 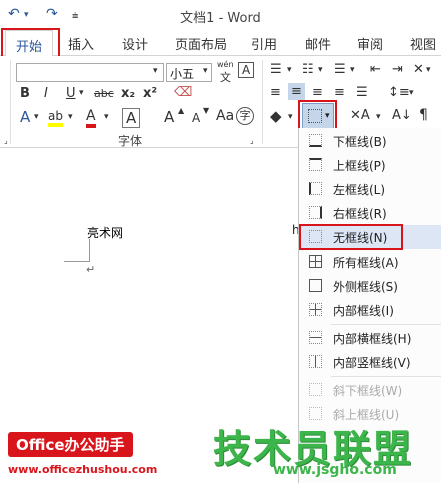 What do you see at coordinates (315, 261) in the screenshot?
I see `all-borders-icon` at bounding box center [315, 261].